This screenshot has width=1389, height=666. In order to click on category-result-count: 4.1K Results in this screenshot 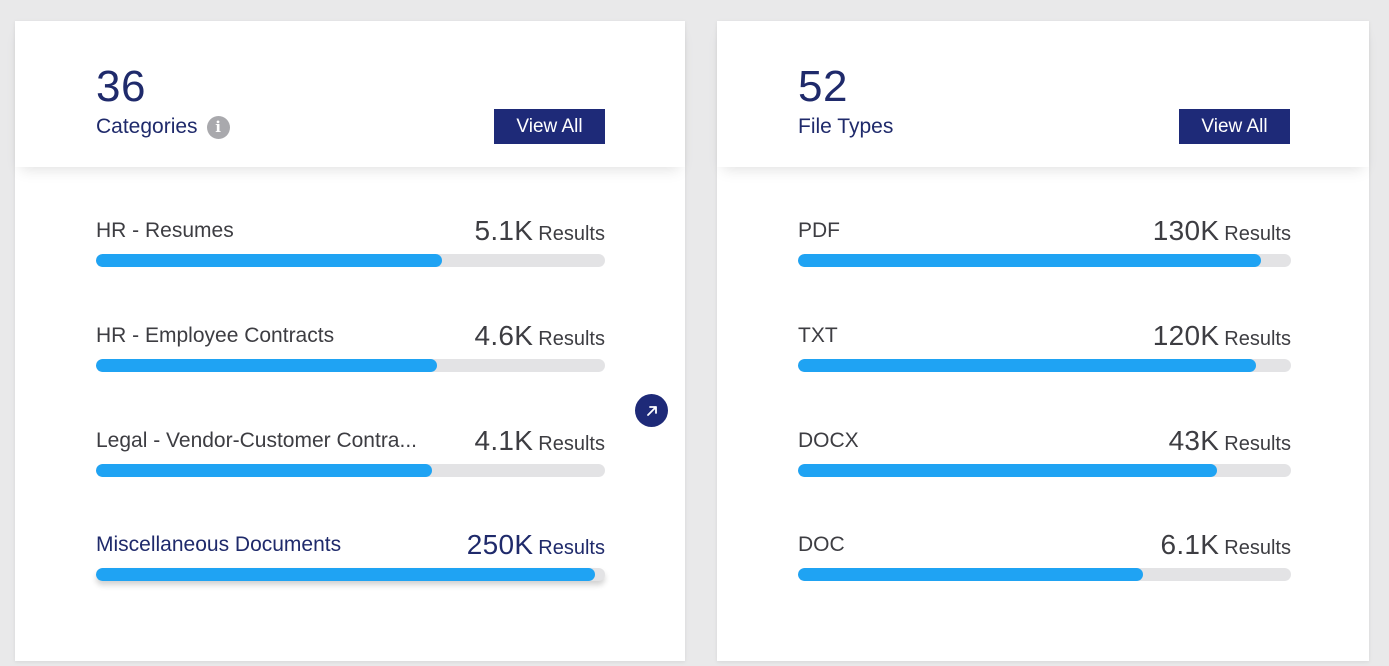, I will do `click(539, 443)`.